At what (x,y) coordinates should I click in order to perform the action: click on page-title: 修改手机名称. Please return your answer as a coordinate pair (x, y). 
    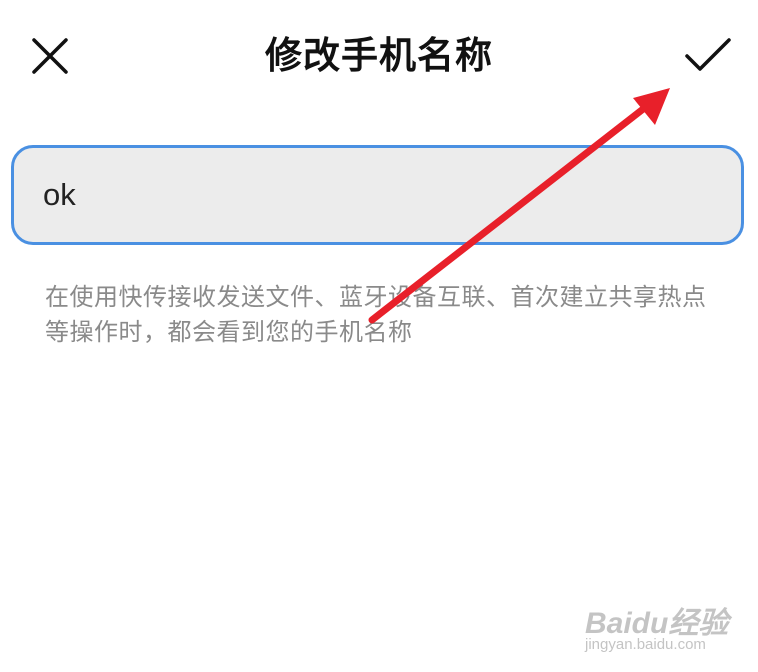
    Looking at the image, I should click on (379, 55).